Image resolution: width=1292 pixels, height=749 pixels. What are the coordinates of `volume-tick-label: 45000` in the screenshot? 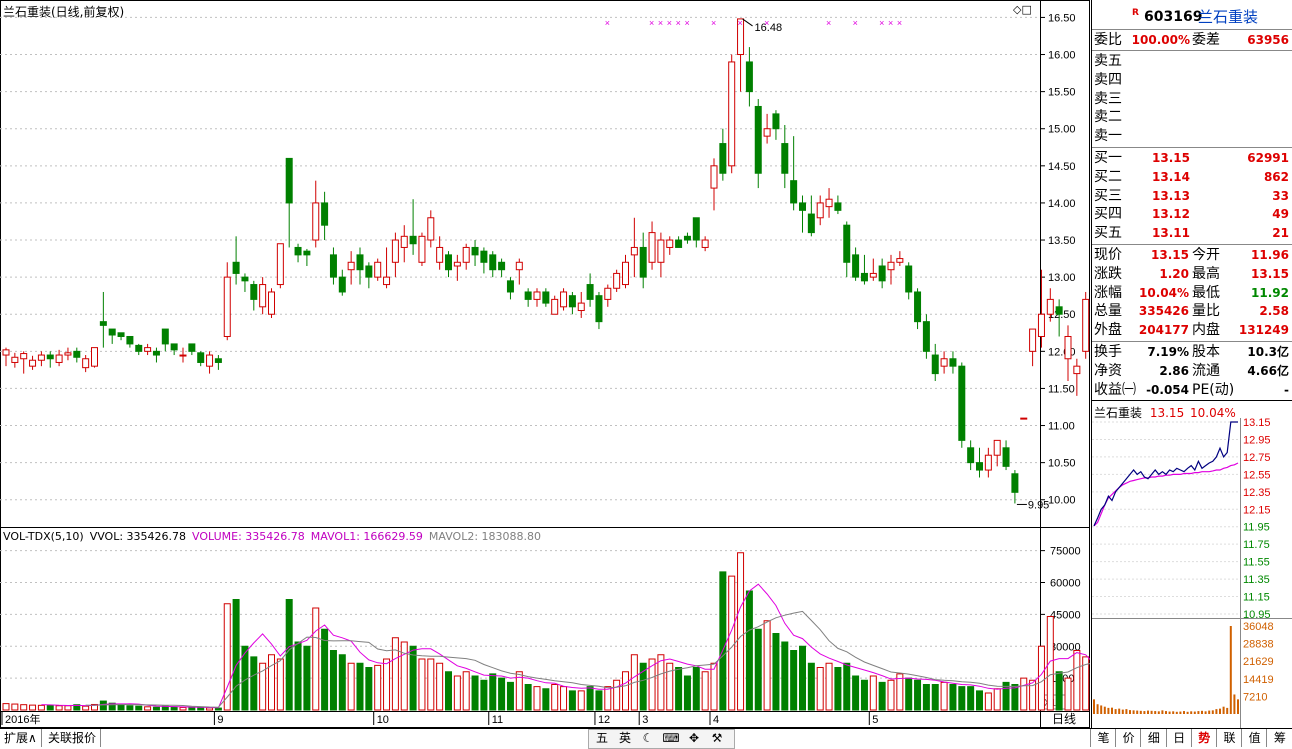 It's located at (1065, 615).